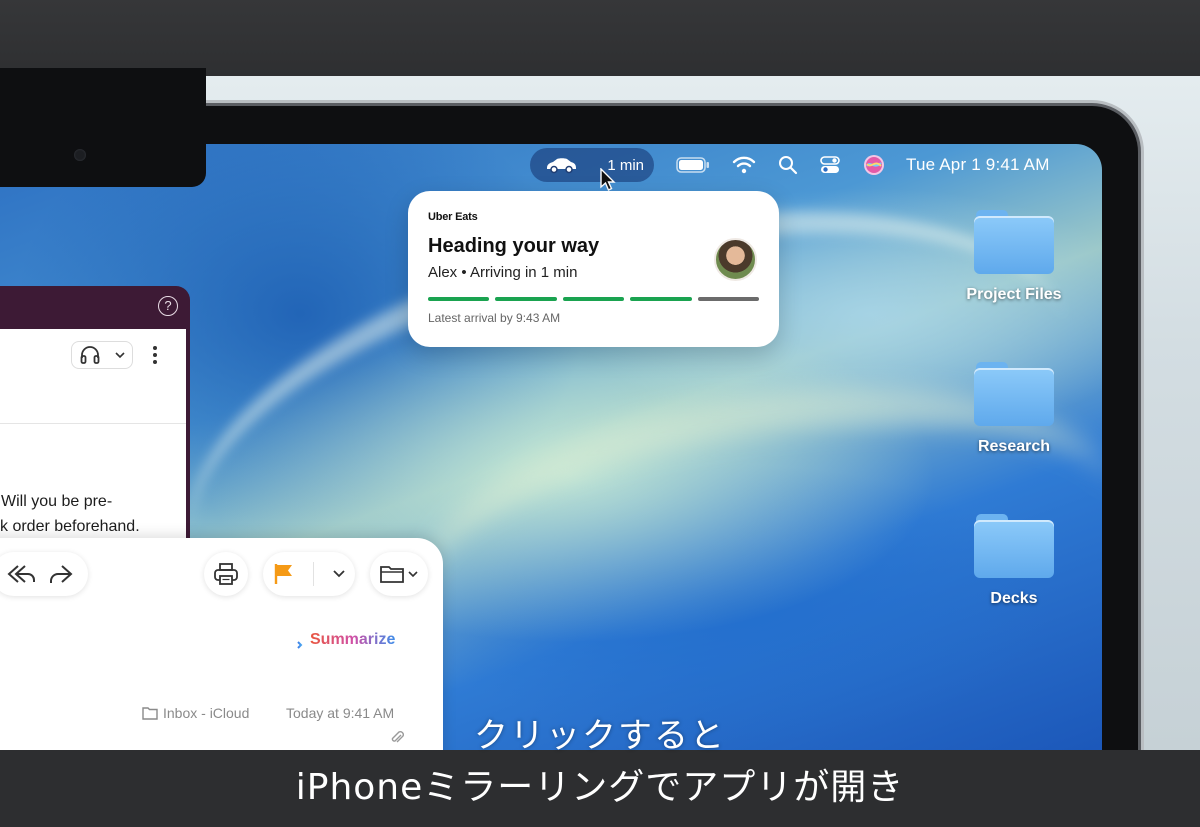 The width and height of the screenshot is (1200, 827). What do you see at coordinates (788, 165) in the screenshot?
I see `search-icon` at bounding box center [788, 165].